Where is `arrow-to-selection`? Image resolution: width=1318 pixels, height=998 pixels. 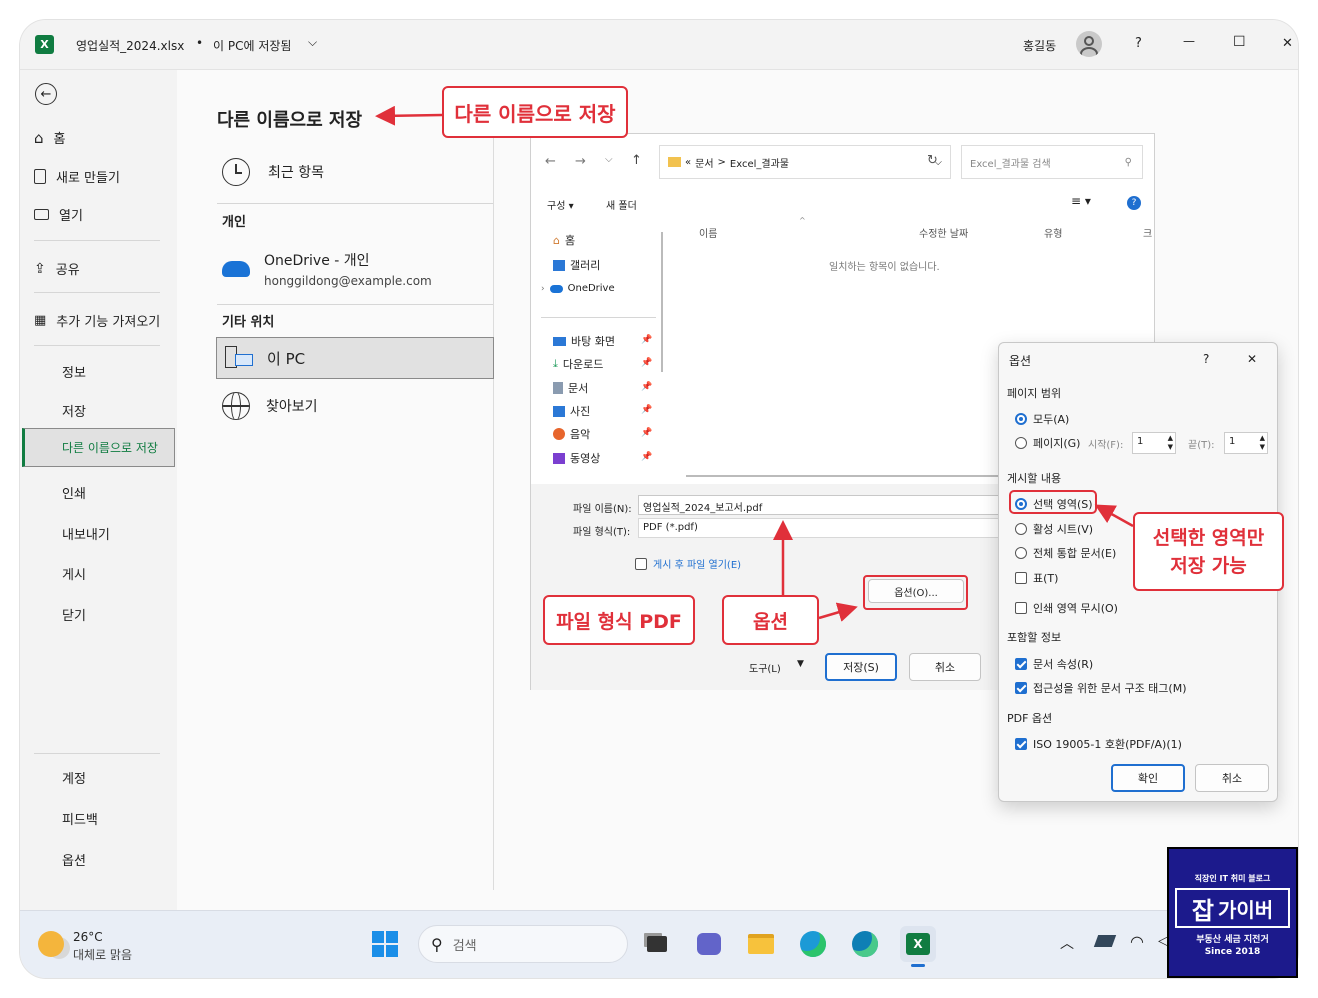 arrow-to-selection is located at coordinates (1114, 516).